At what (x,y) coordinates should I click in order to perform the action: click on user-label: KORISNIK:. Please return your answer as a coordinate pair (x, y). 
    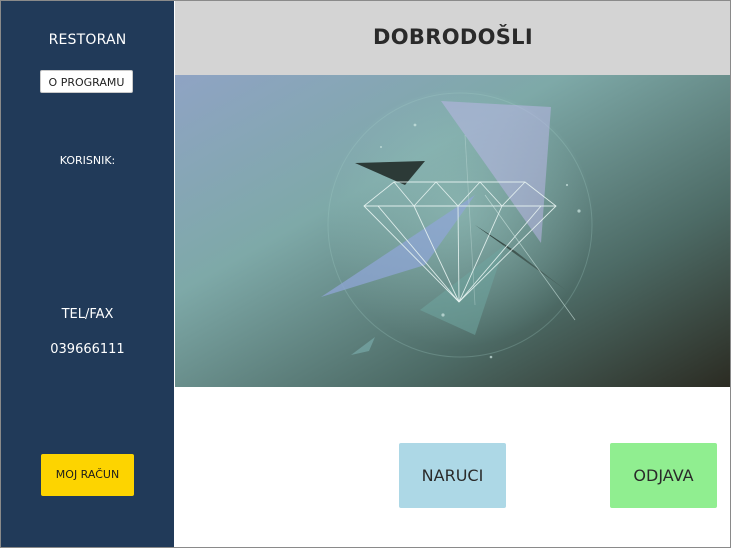
    Looking at the image, I should click on (87, 160).